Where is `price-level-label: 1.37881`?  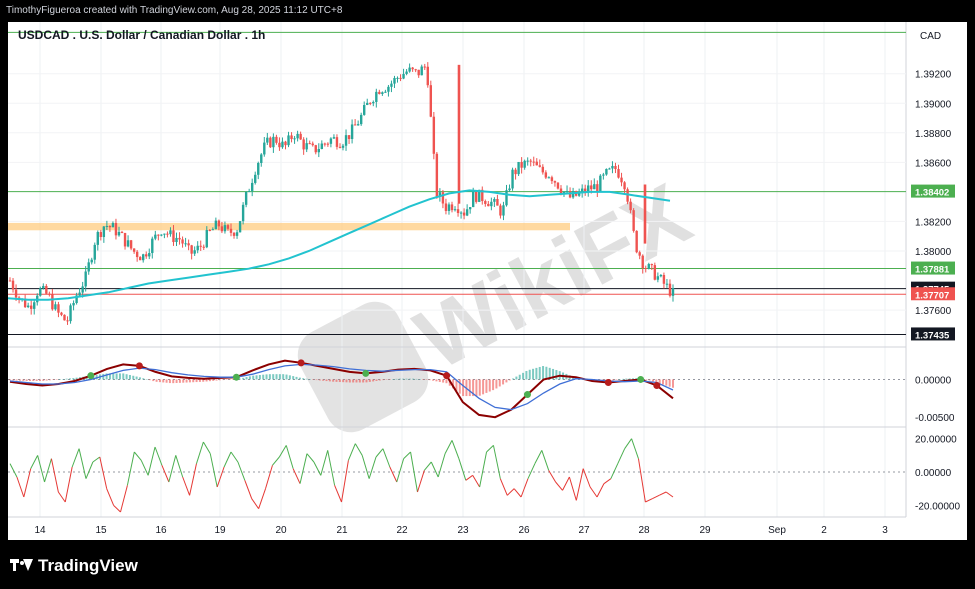
price-level-label: 1.37881 is located at coordinates (932, 270).